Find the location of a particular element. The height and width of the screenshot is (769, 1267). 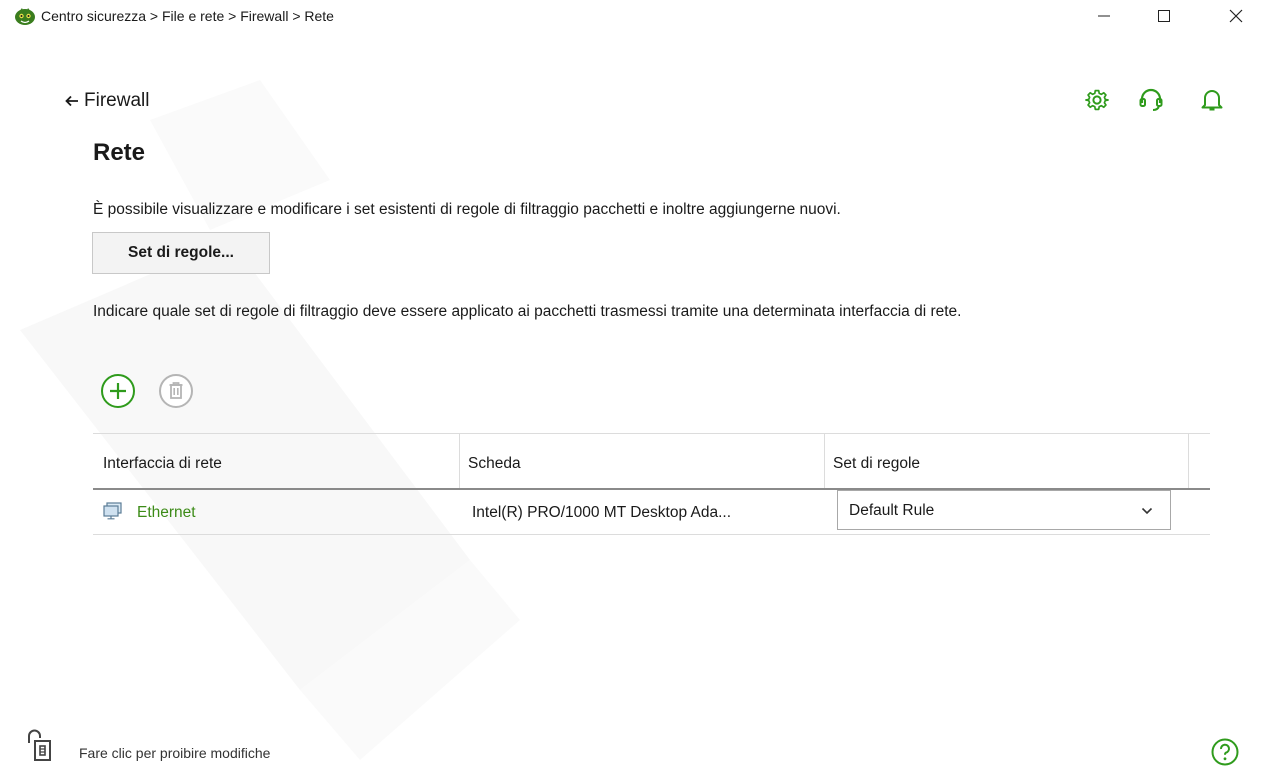

support-headset-icon is located at coordinates (1151, 99).